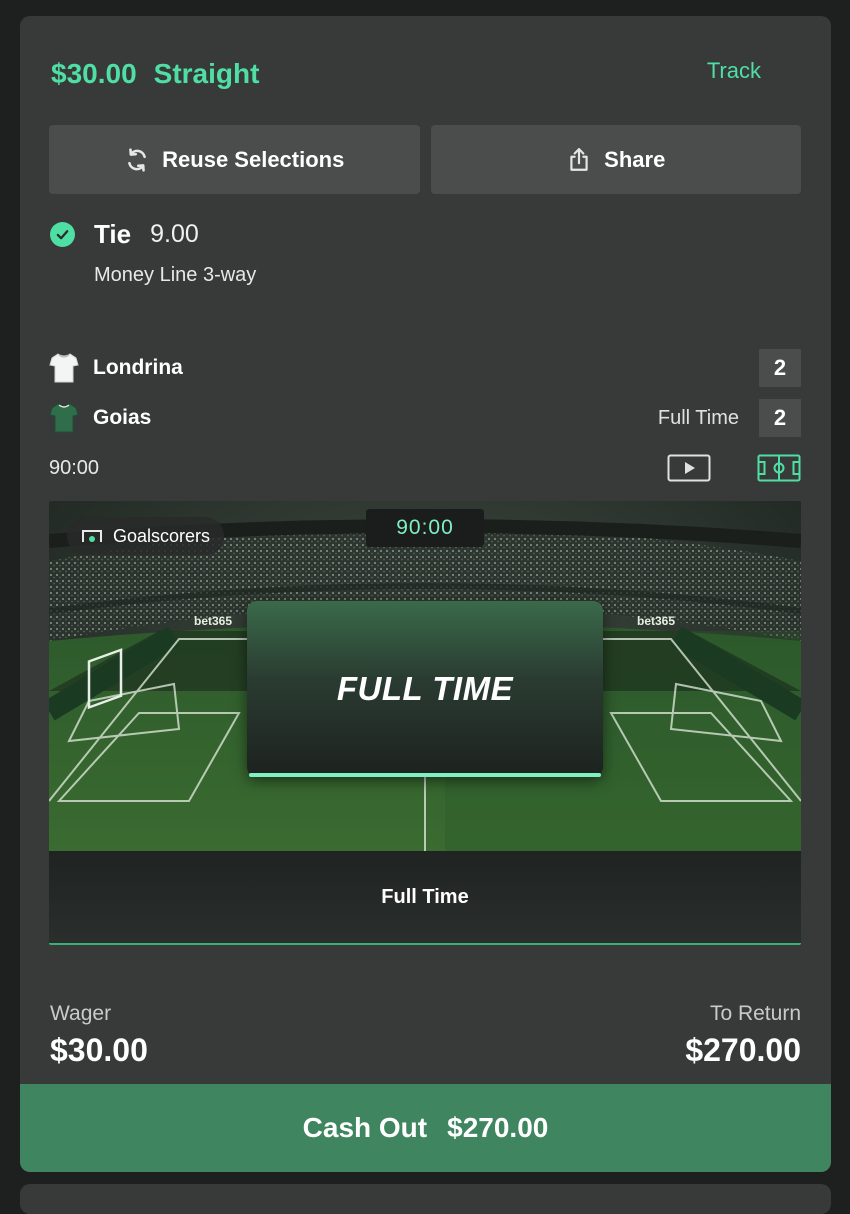  What do you see at coordinates (175, 275) in the screenshot?
I see `market-name: Money Line 3-way` at bounding box center [175, 275].